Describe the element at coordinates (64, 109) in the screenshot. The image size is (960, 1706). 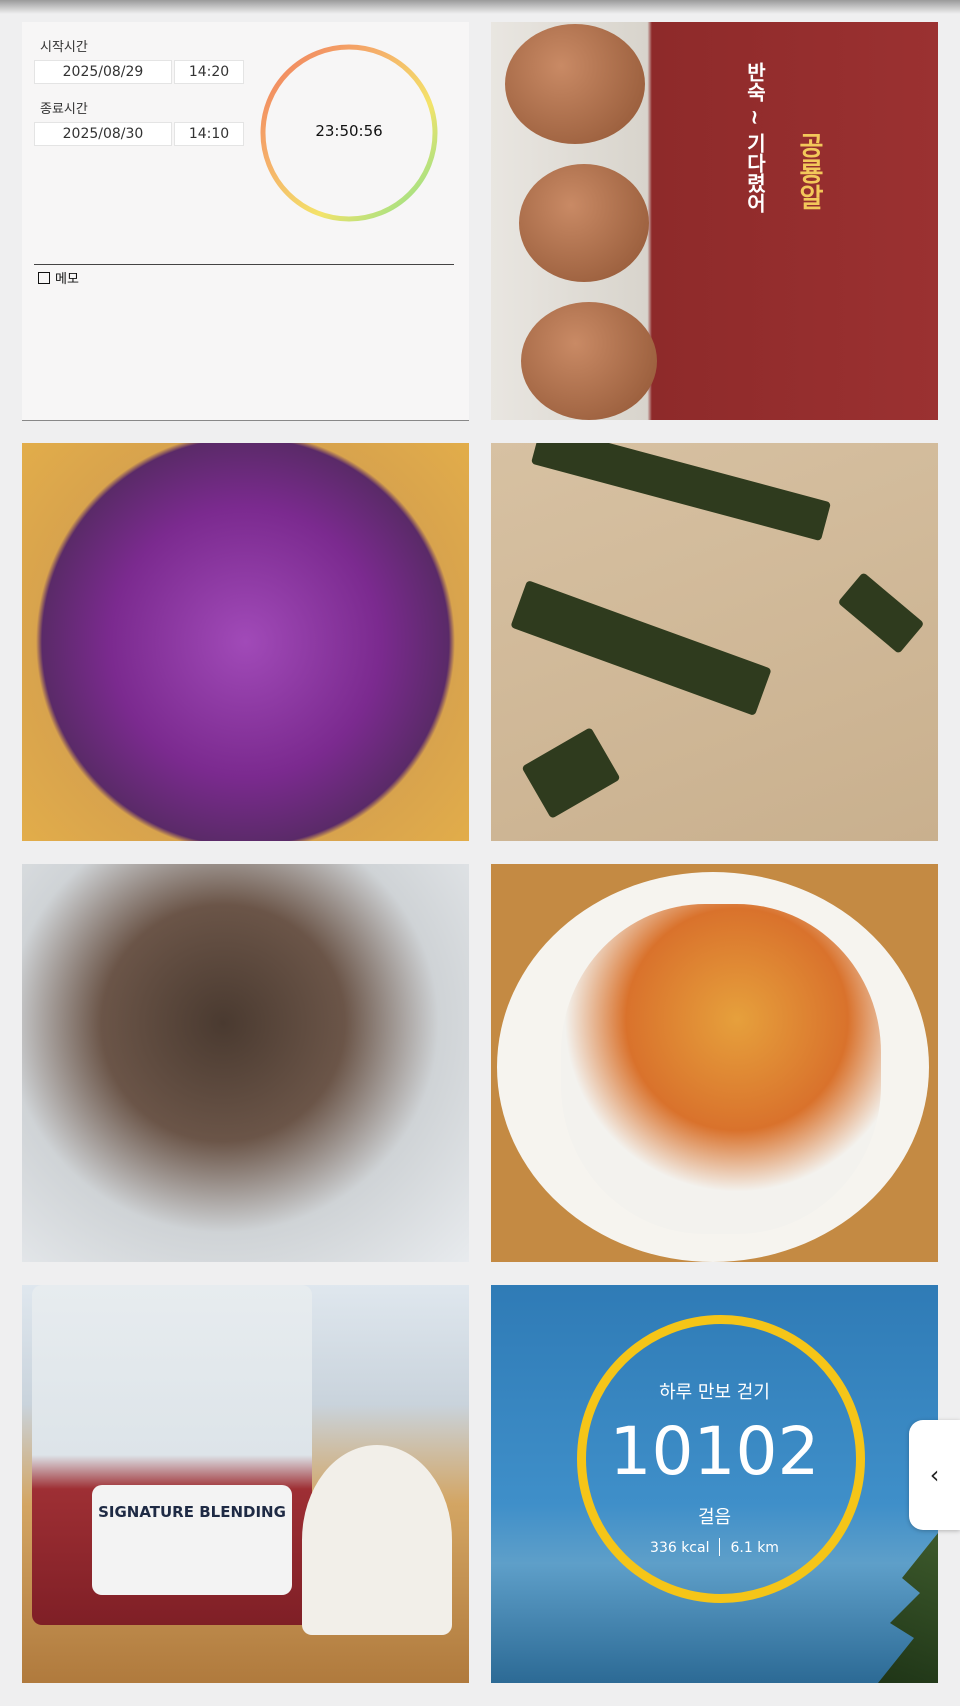
I see `end-time-label: 종료시간` at that location.